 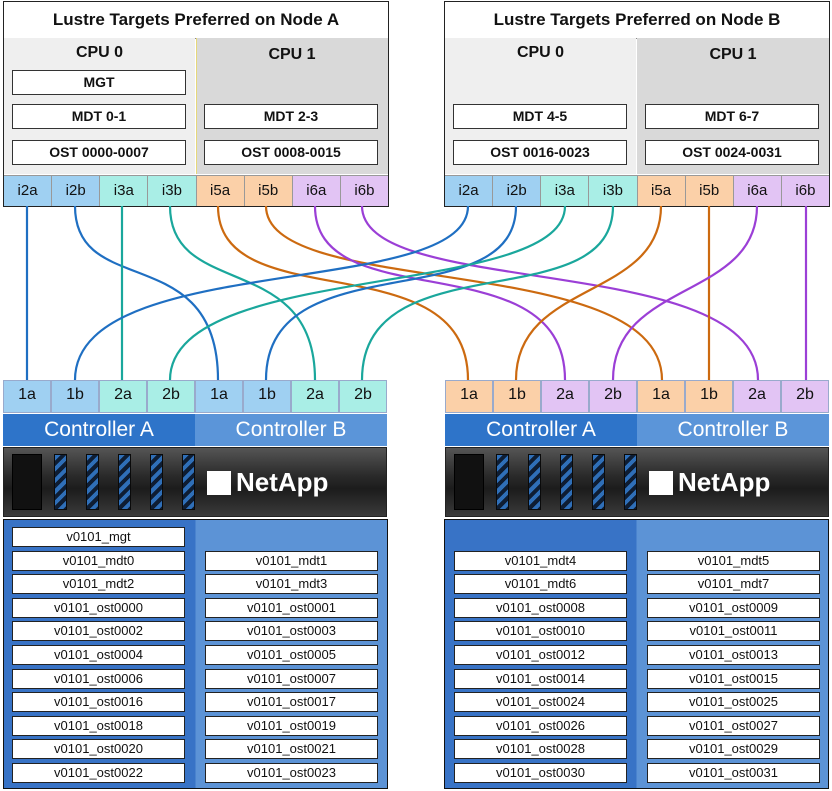 I want to click on volume-item: v0101_ost0014, so click(x=540, y=678).